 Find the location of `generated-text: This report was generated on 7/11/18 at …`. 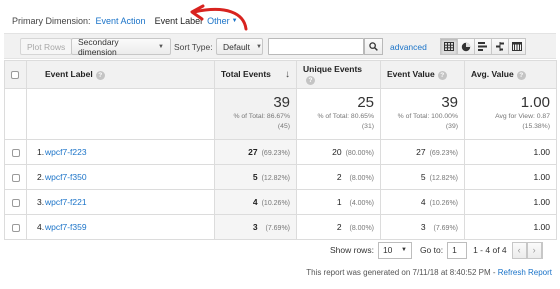

generated-text: This report was generated on 7/11/18 at … is located at coordinates (402, 272).